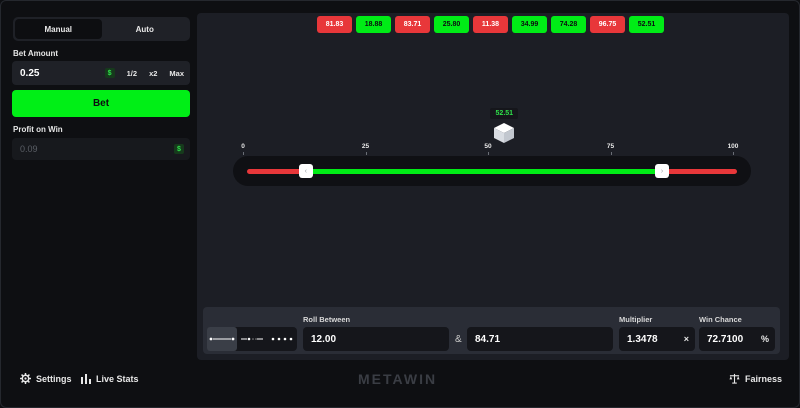  Describe the element at coordinates (568, 24) in the screenshot. I see `history-chip: 74.28` at that location.